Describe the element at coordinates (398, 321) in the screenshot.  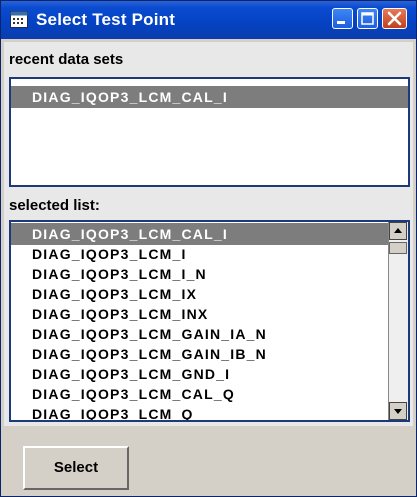
I see `vertical-scrollbar` at that location.